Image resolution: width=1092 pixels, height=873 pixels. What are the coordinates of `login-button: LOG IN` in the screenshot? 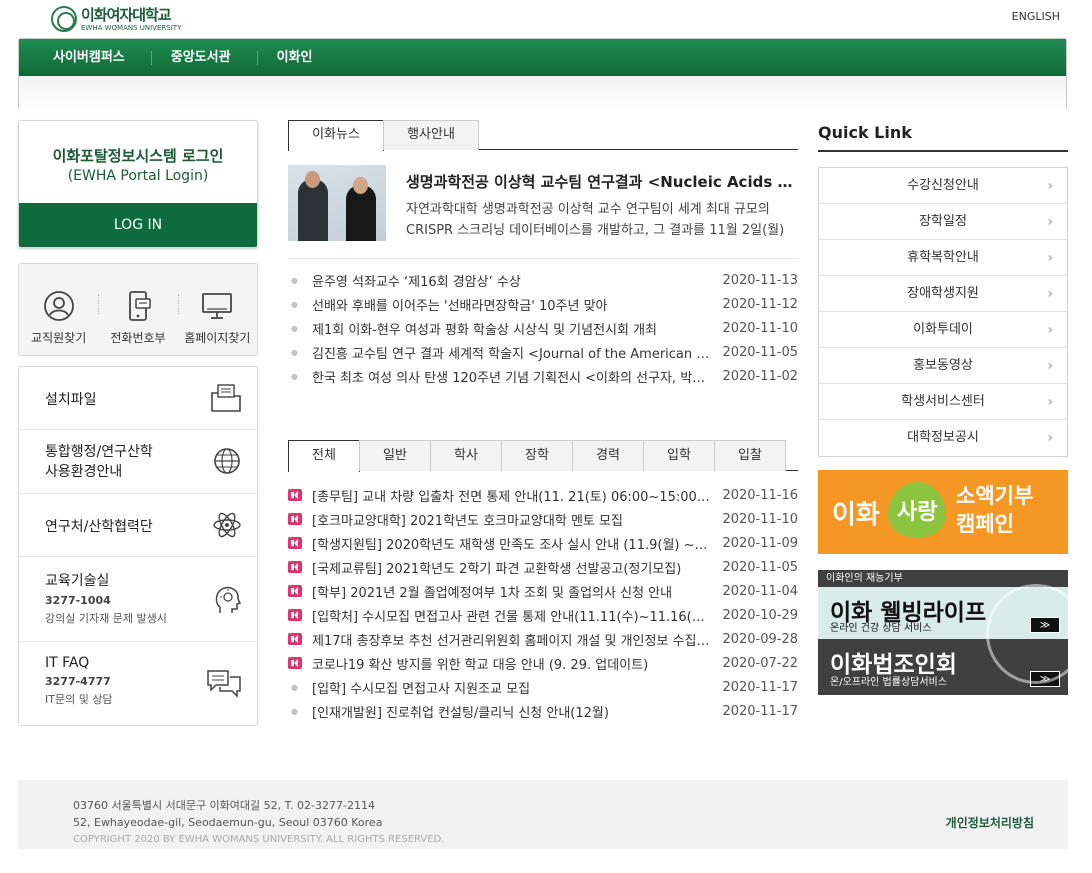 It's located at (138, 225).